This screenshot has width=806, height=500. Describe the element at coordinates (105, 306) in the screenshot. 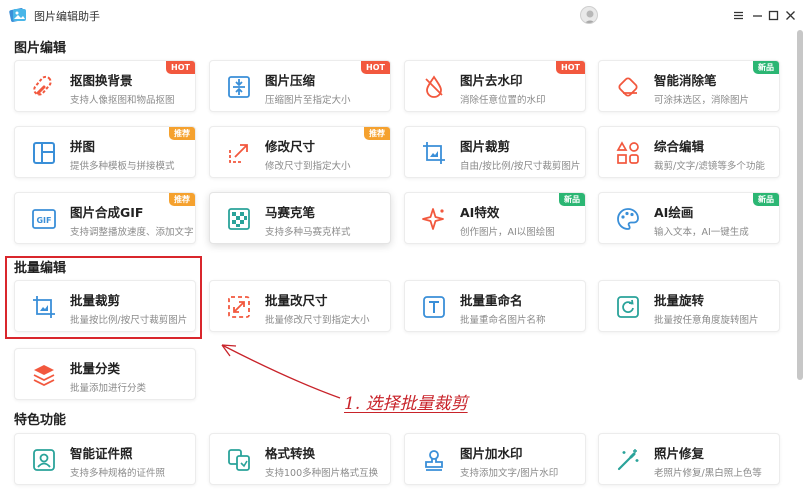

I see `card-batch-crop: 批量裁剪 批量按比例/按尺寸裁剪图片` at that location.